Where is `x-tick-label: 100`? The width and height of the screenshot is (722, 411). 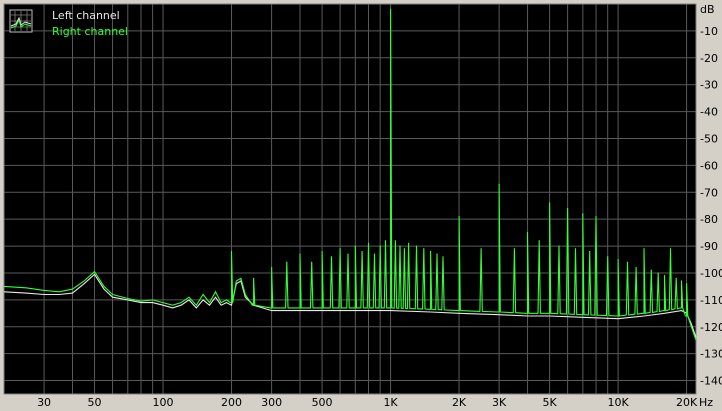 x-tick-label: 100 is located at coordinates (163, 402).